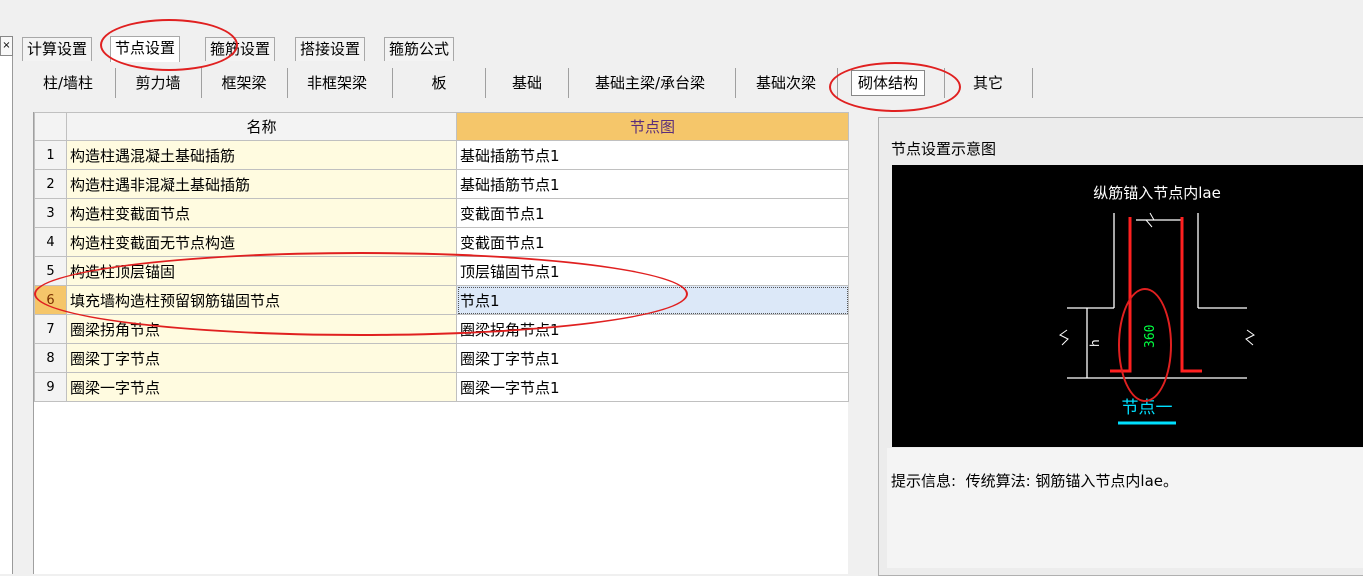 The height and width of the screenshot is (576, 1363). What do you see at coordinates (1072, 481) in the screenshot?
I see `tip-text: 传统算法: 钢筋锚入节点内lae。` at bounding box center [1072, 481].